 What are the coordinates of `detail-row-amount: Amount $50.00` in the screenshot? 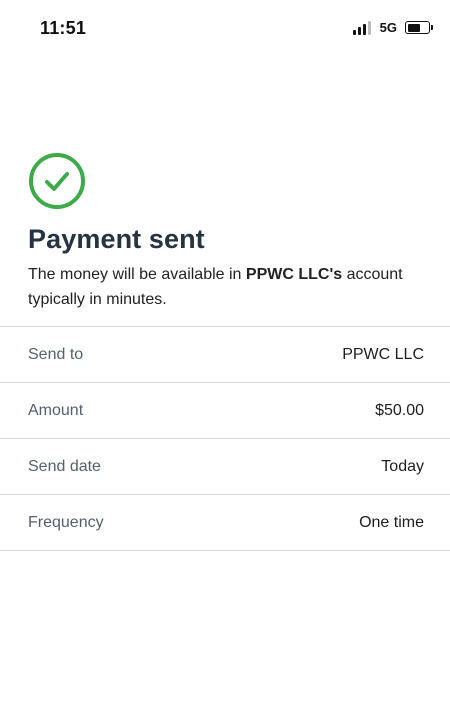 It's located at (225, 411).